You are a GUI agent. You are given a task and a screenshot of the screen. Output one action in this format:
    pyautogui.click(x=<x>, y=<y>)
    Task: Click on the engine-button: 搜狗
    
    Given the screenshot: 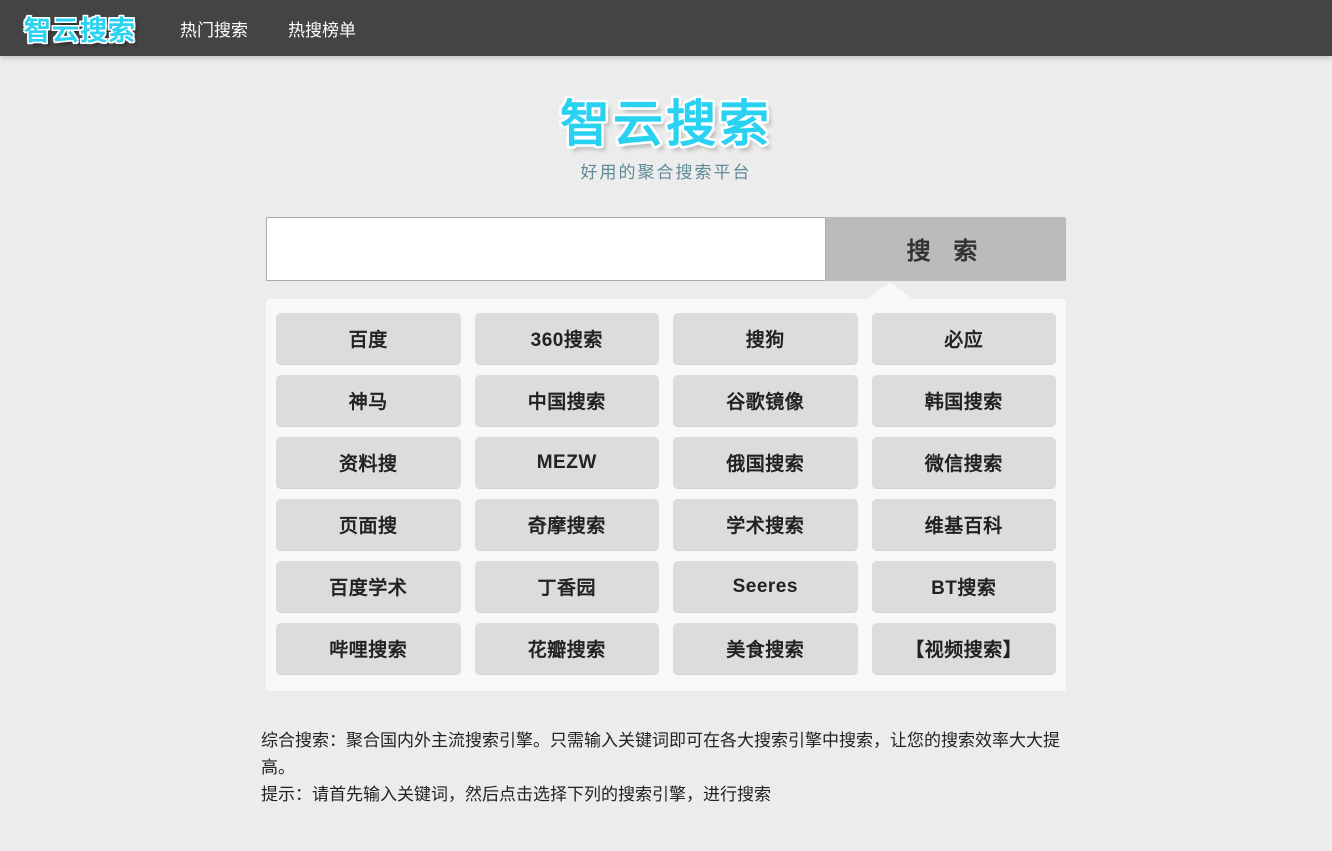 What is the action you would take?
    pyautogui.click(x=765, y=338)
    